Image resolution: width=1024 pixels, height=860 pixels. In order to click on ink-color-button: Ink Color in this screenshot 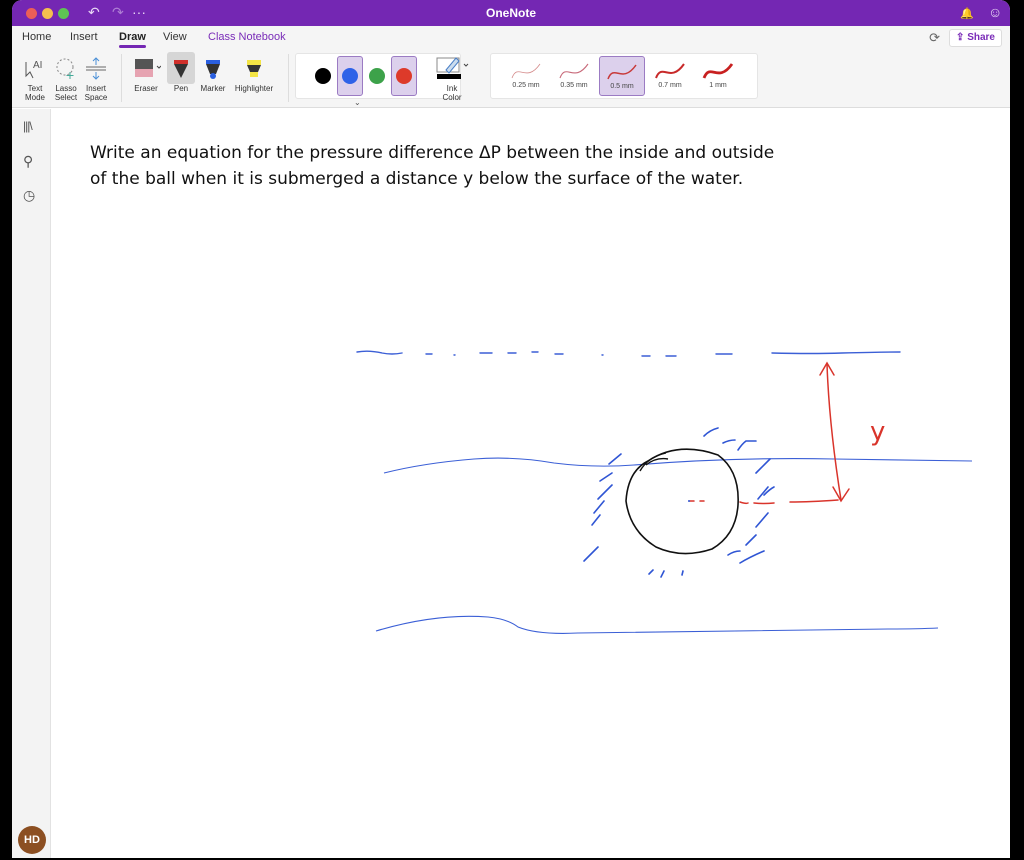, I will do `click(452, 77)`.